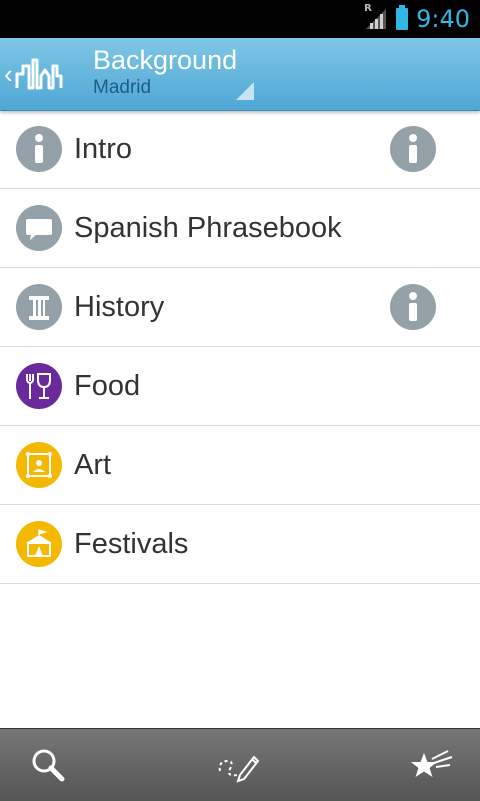 This screenshot has height=801, width=480. Describe the element at coordinates (208, 228) in the screenshot. I see `list-item-label: Spanish Phrasebook` at that location.